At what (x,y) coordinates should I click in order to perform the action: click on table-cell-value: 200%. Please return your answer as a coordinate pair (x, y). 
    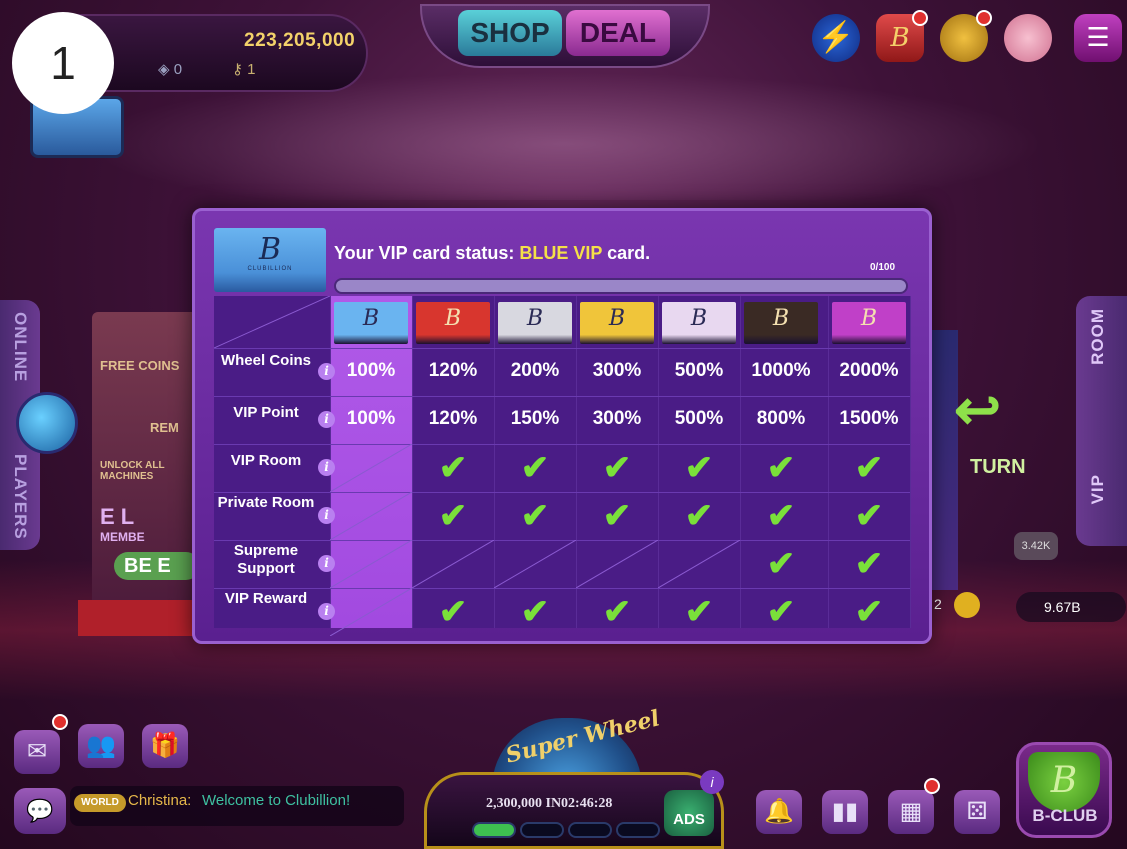
    Looking at the image, I should click on (535, 370).